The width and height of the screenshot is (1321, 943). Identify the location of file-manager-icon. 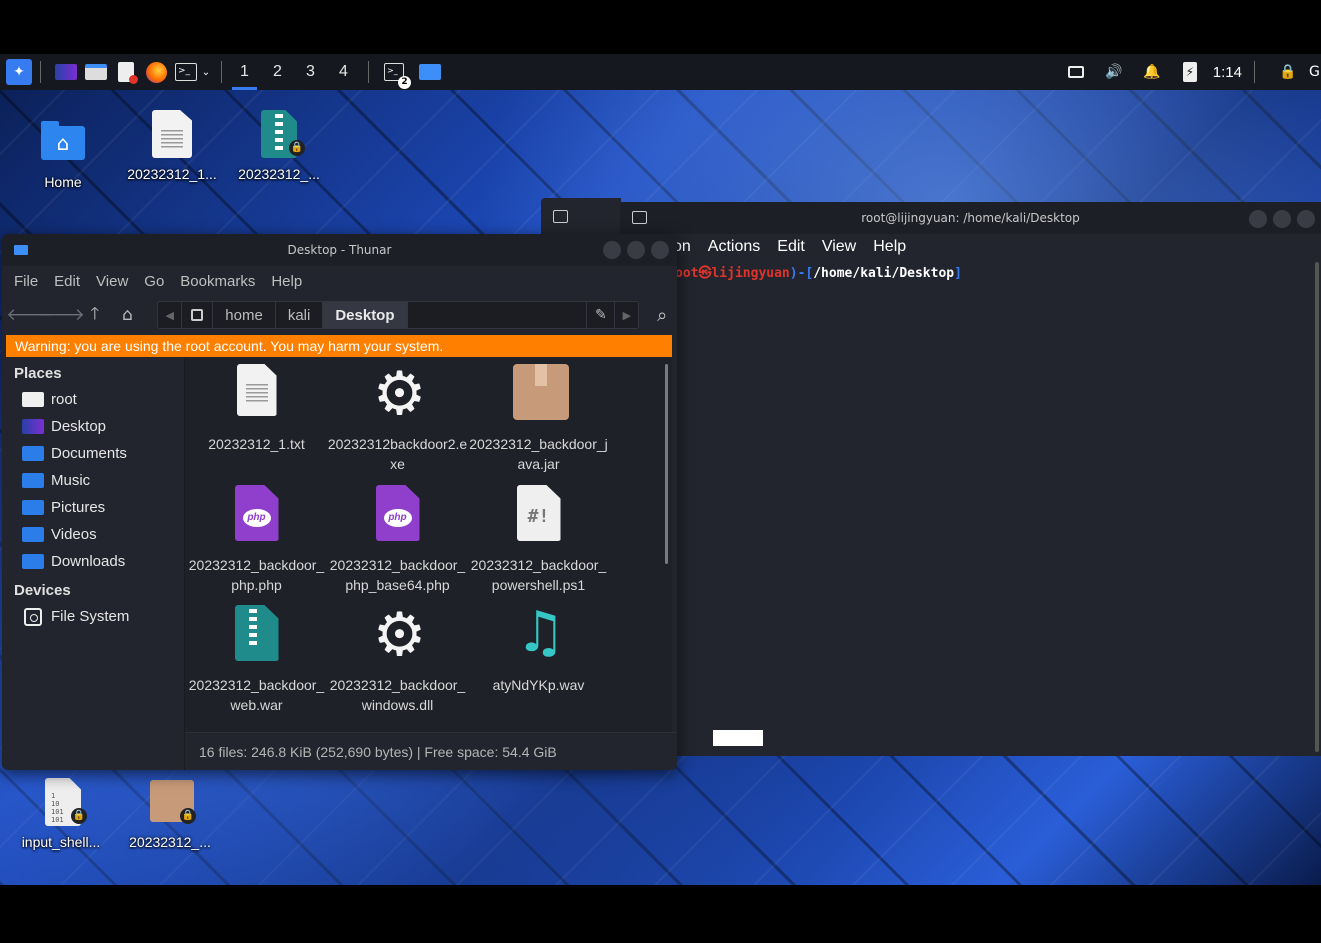
(96, 72).